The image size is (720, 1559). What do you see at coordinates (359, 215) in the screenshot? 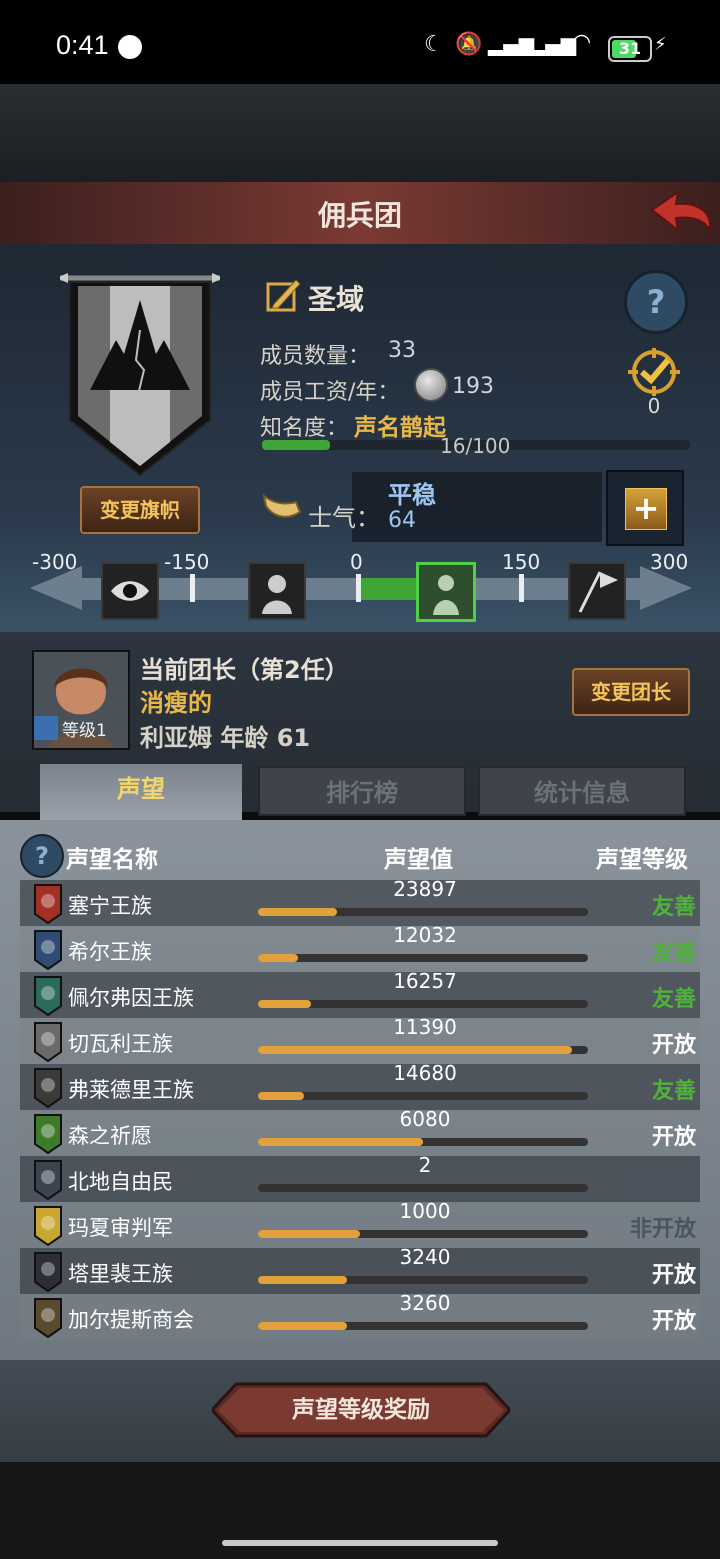
I see `page-title: 佣兵团` at bounding box center [359, 215].